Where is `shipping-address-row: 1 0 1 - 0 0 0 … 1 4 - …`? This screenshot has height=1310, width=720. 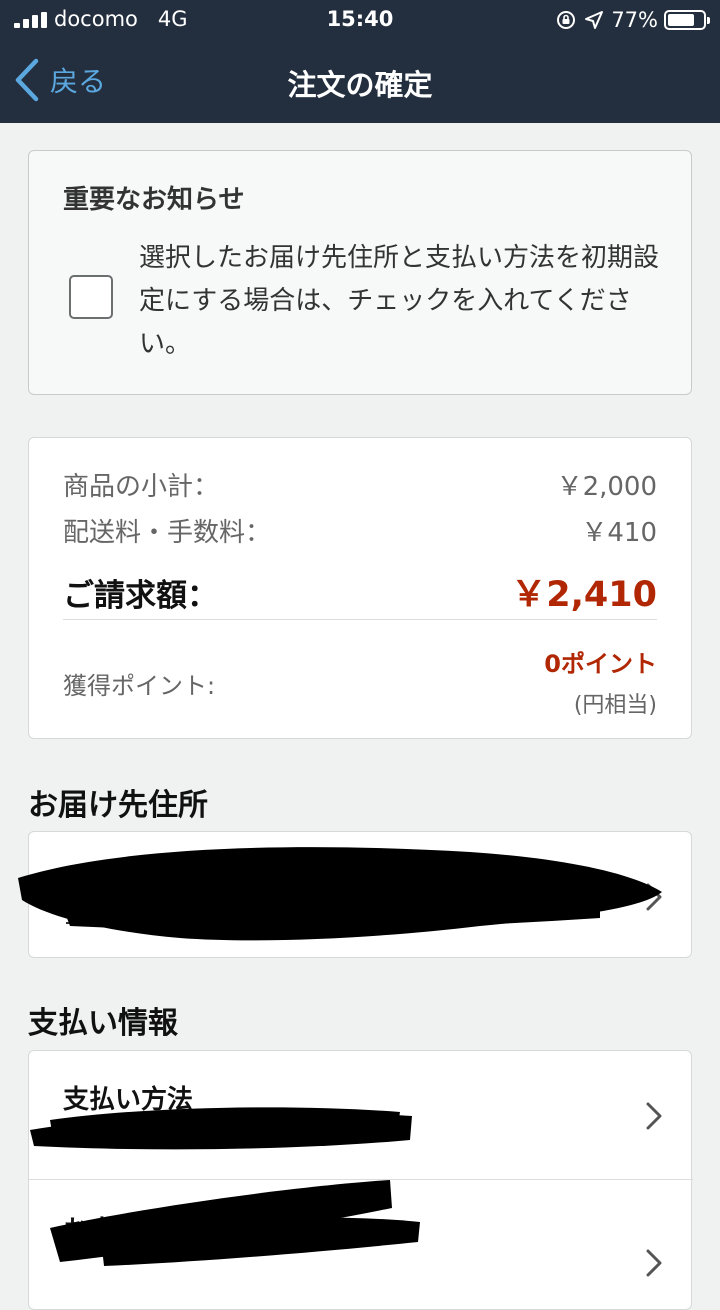
shipping-address-row: 1 0 1 - 0 0 0 … 1 4 - … is located at coordinates (360, 894).